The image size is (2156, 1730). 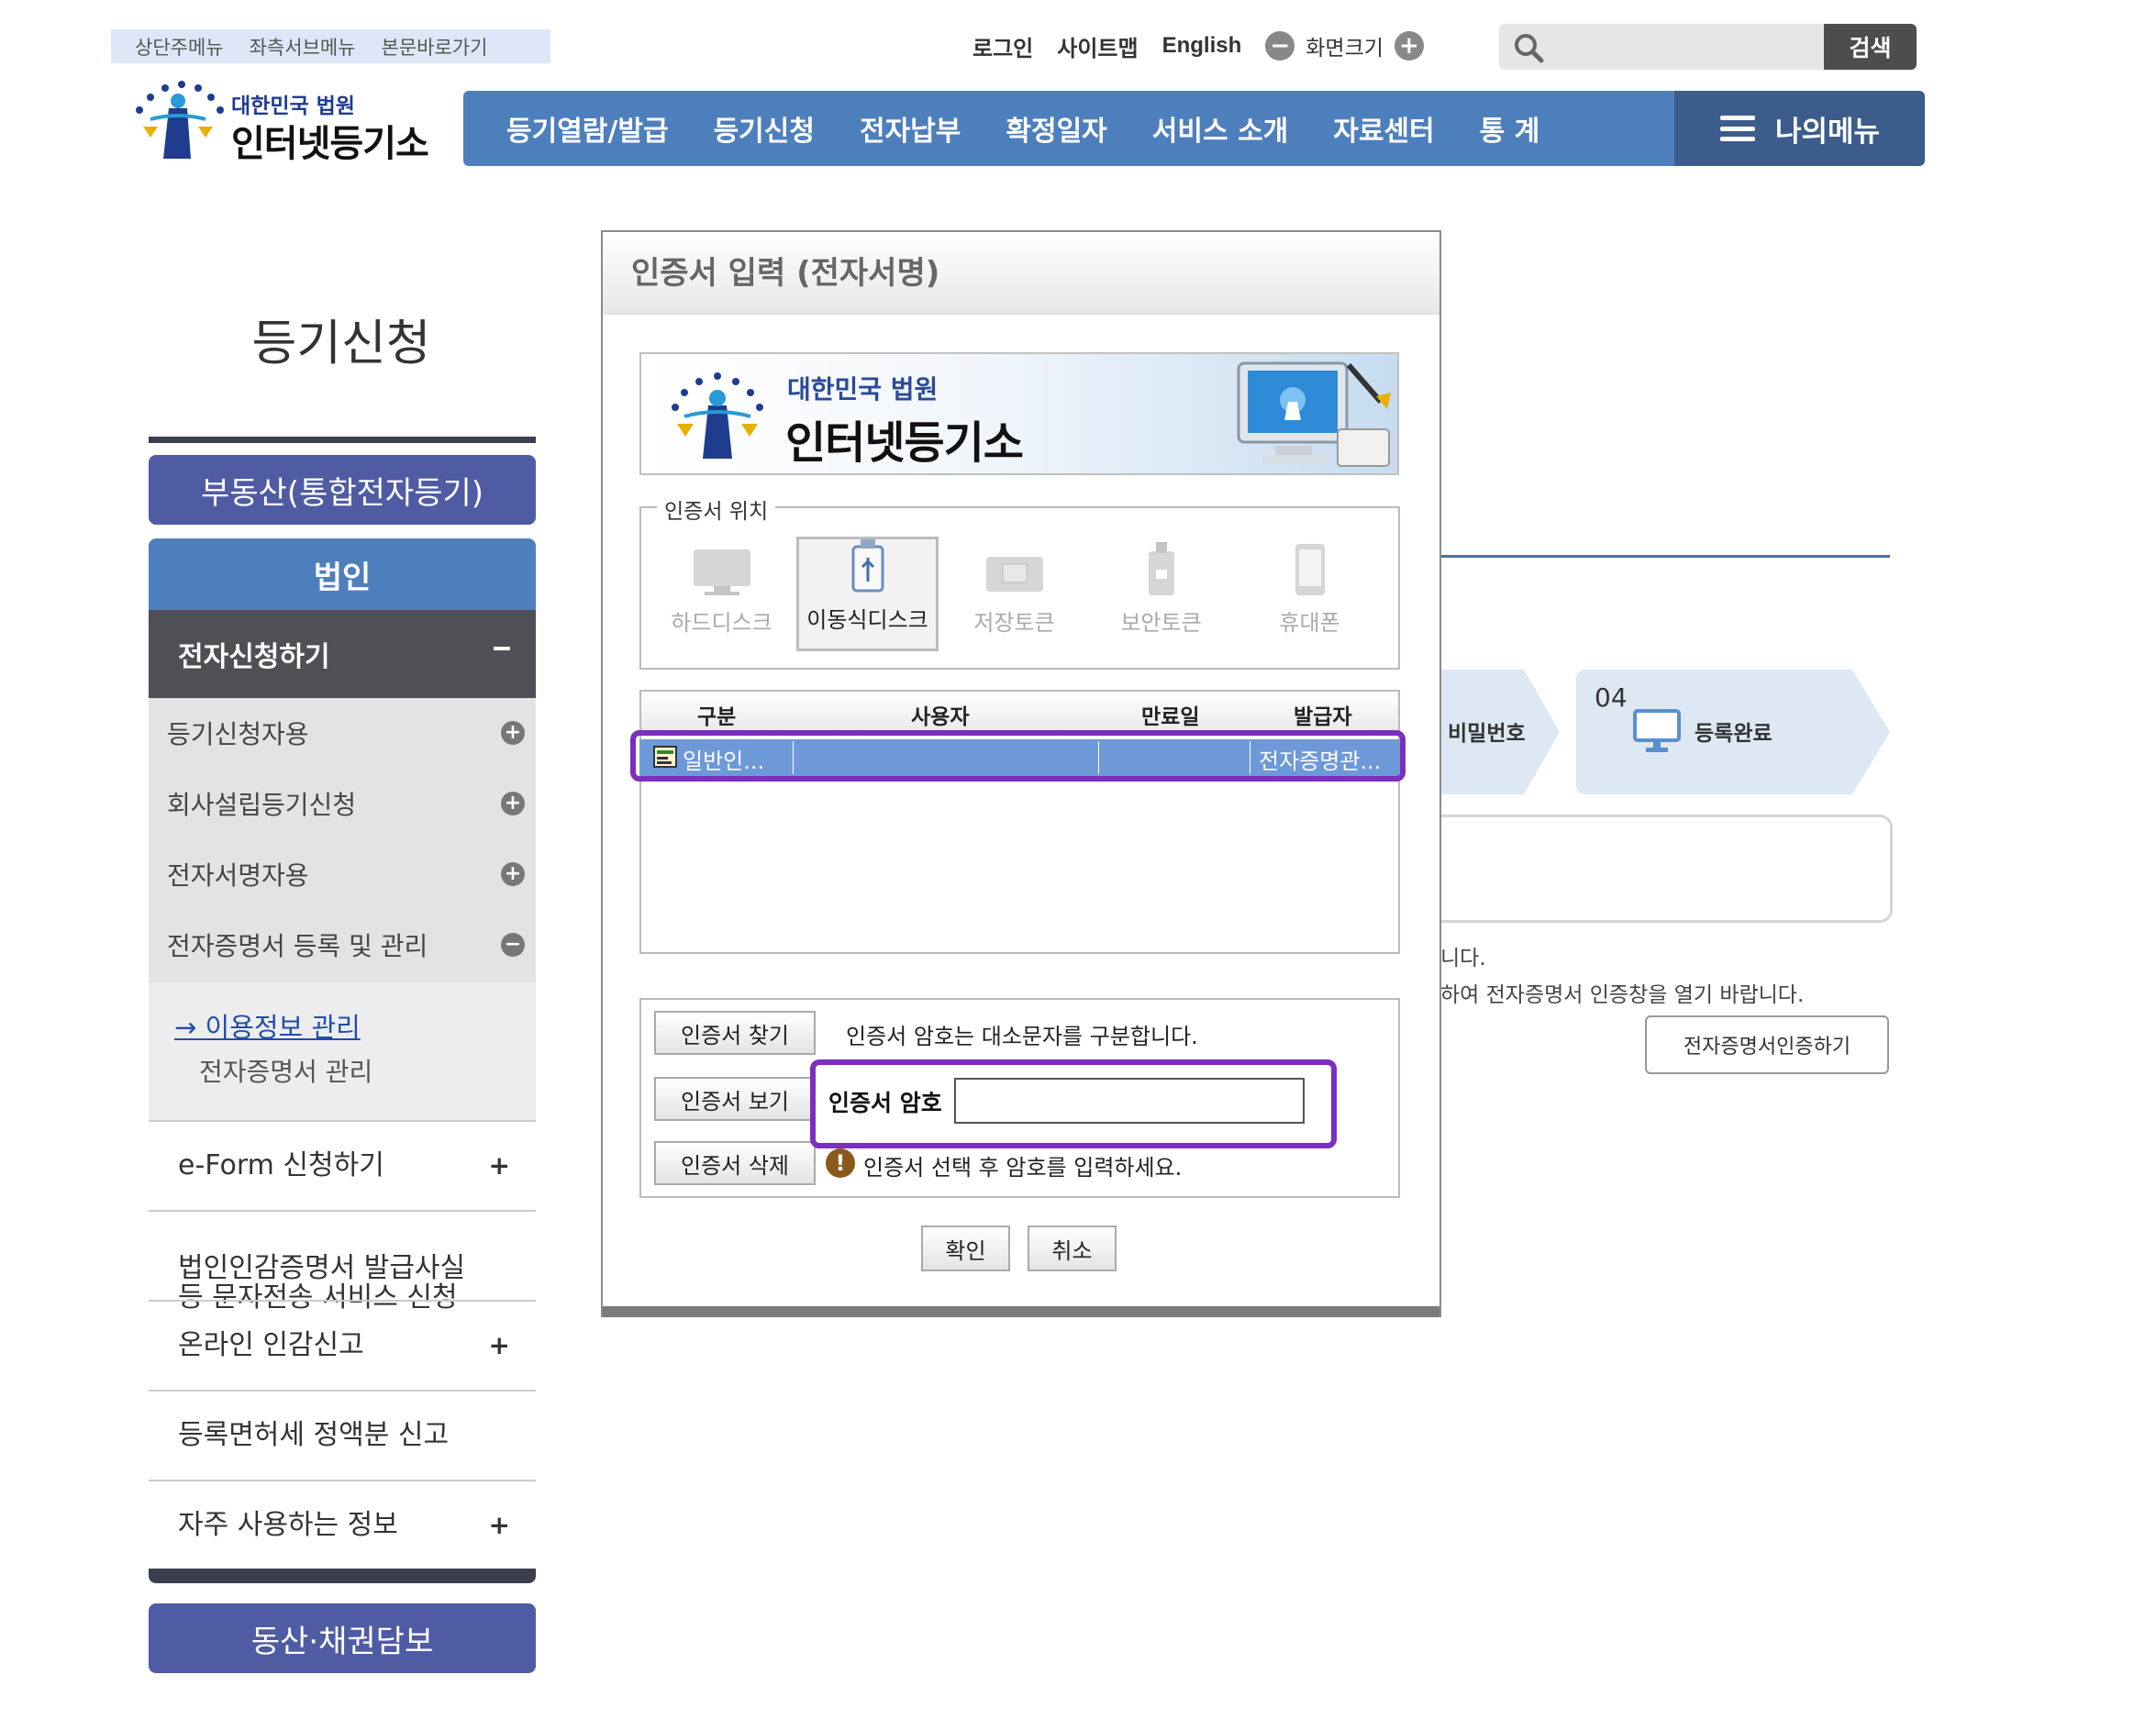 What do you see at coordinates (722, 623) in the screenshot?
I see `location-label: 하드디스크` at bounding box center [722, 623].